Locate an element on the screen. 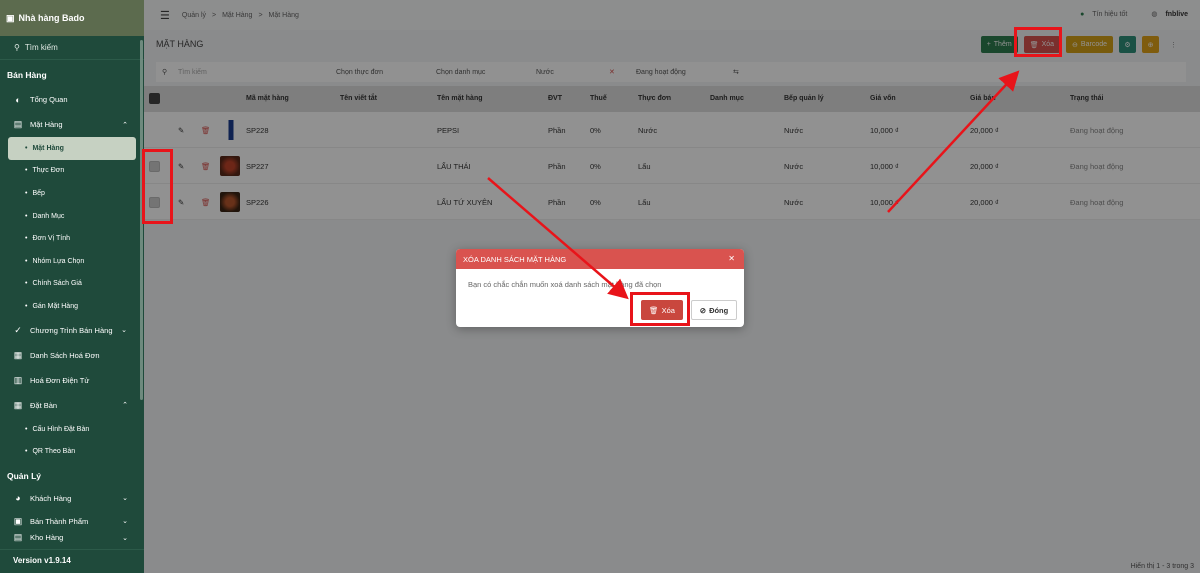  sidebar-item-label: Danh Mục is located at coordinates (48, 216).